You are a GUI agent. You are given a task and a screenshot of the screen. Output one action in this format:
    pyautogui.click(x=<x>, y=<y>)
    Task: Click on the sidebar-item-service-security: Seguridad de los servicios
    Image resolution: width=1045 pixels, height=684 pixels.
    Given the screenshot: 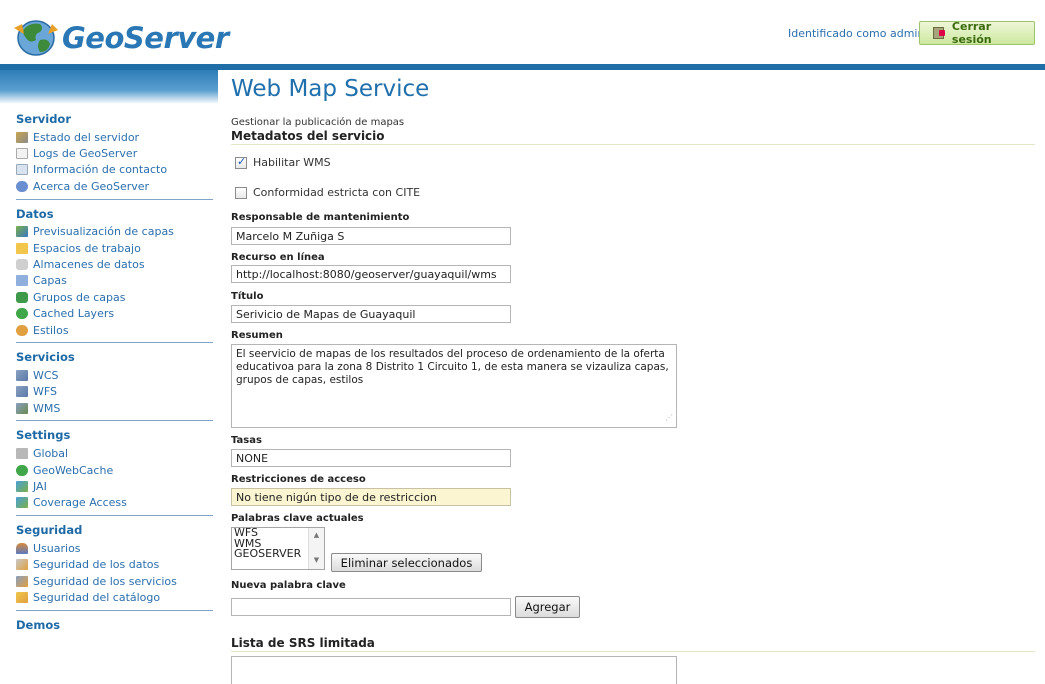 What is the action you would take?
    pyautogui.click(x=117, y=581)
    